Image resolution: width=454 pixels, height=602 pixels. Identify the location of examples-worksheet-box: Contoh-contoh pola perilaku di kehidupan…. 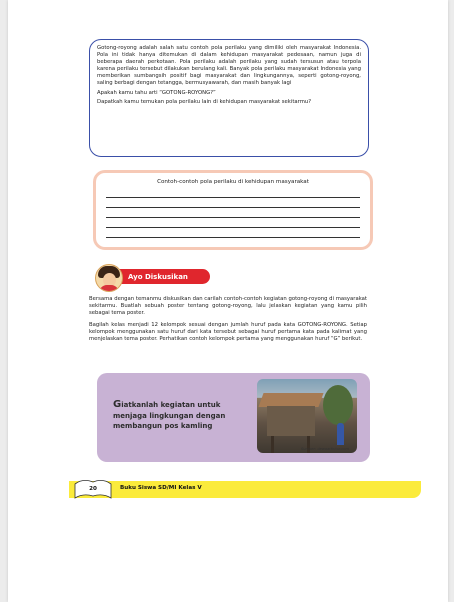
(233, 210).